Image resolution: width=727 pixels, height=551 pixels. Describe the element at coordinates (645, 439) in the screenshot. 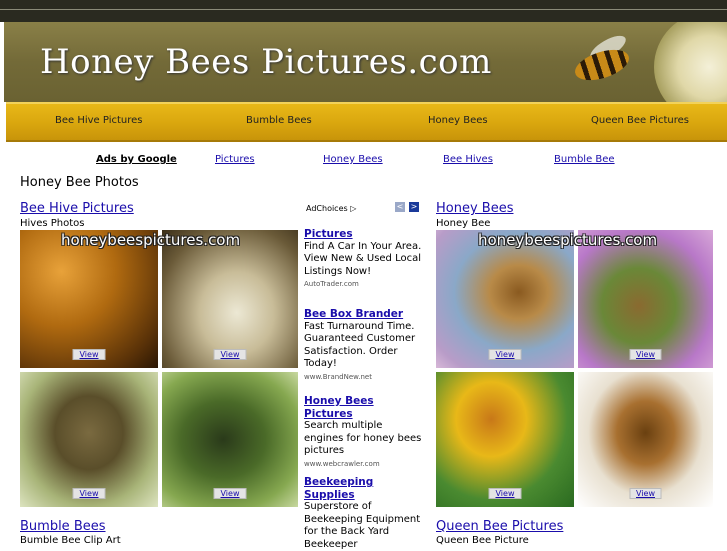

I see `photo-honey-4: View` at that location.